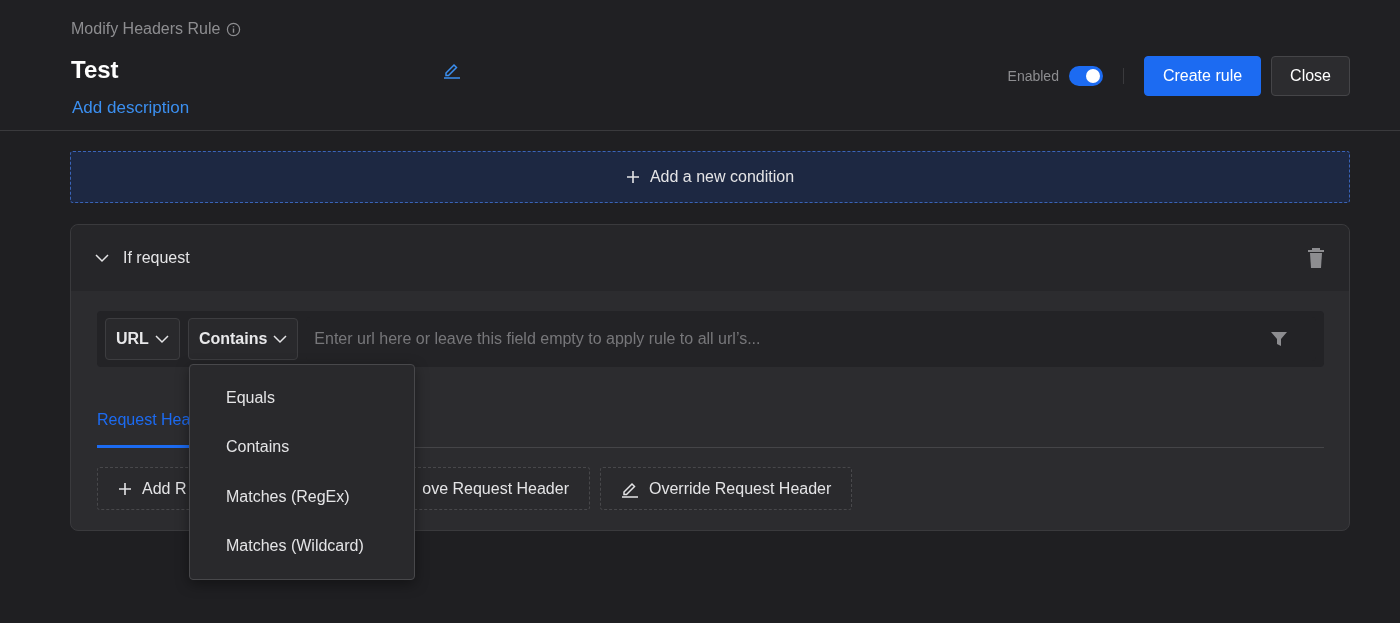  I want to click on enabled-label: Enabled, so click(1033, 76).